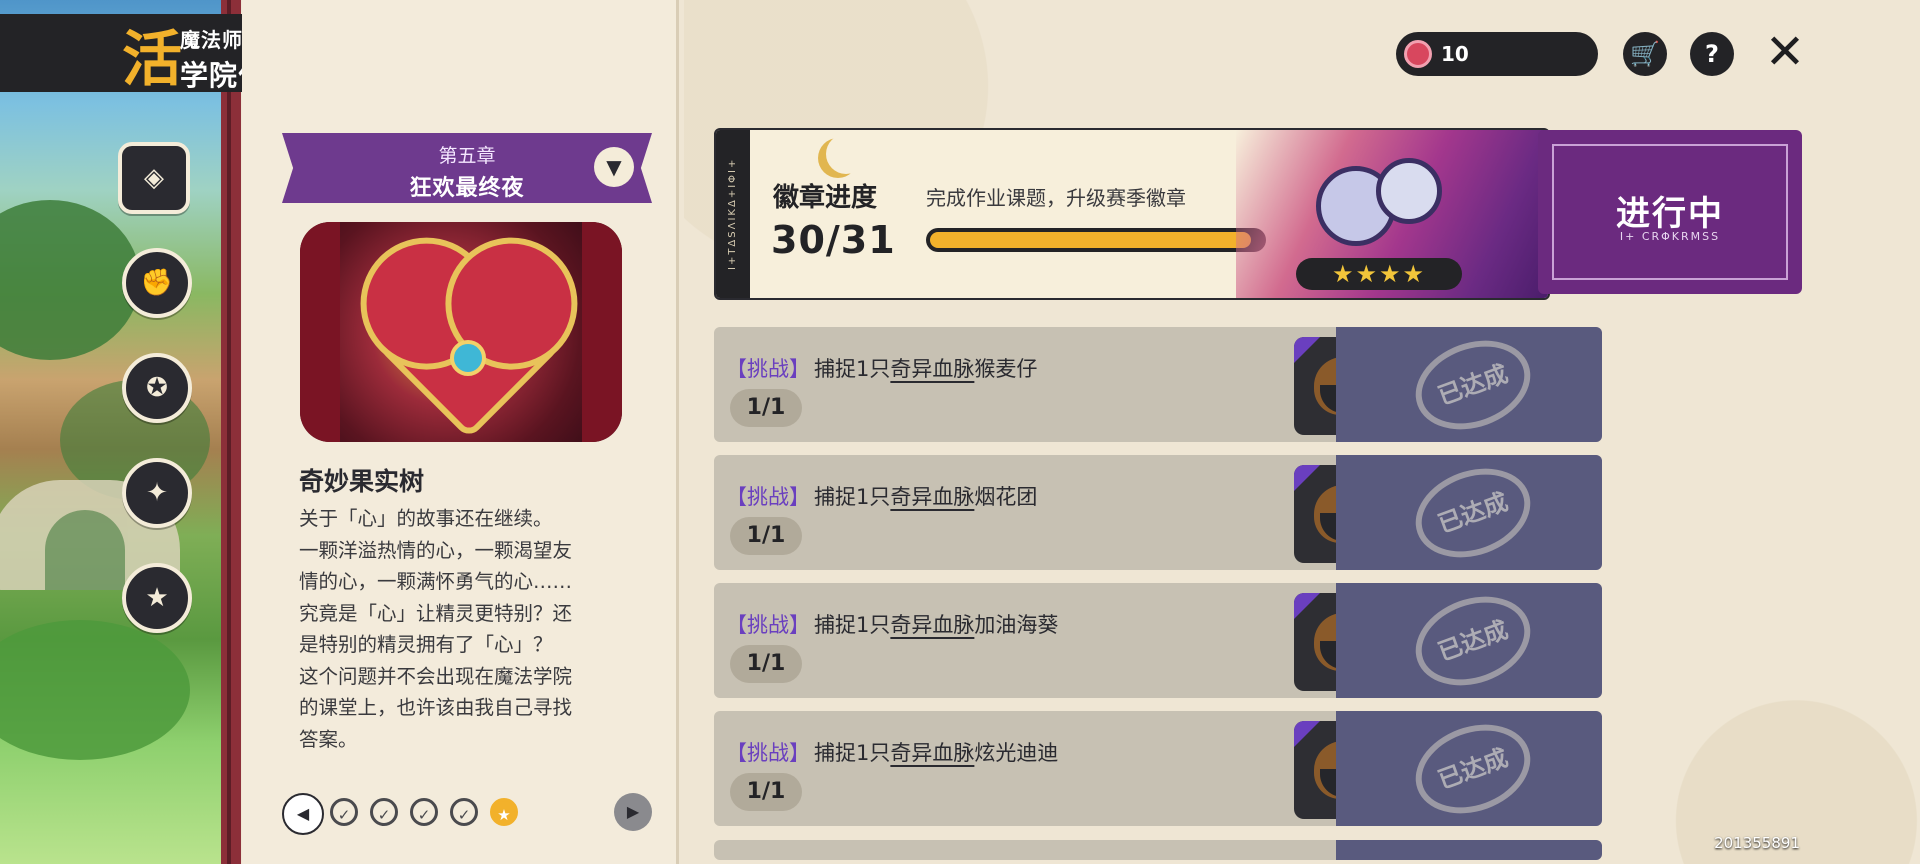 The image size is (1920, 864). Describe the element at coordinates (1158, 769) in the screenshot. I see `task-row: 【挑战】 捕捉1只奇异血脉炫光迪迪 1/1 ✓ x1 ✓ x50 已达成` at that location.